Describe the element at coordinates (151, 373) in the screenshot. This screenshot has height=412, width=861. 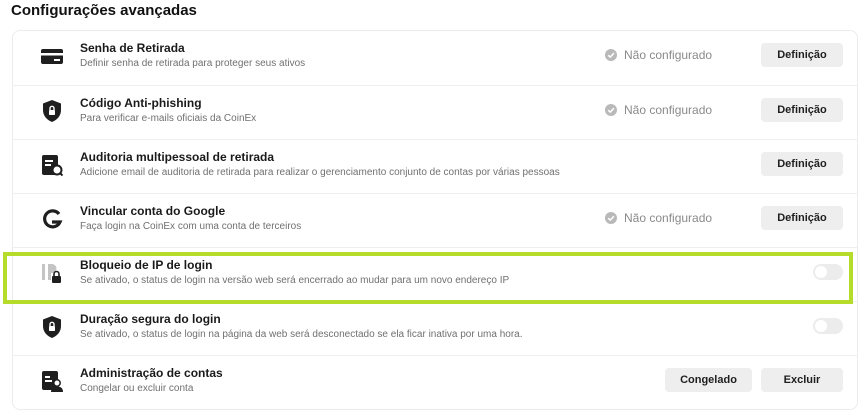
I see `row-title: Administração de contas` at that location.